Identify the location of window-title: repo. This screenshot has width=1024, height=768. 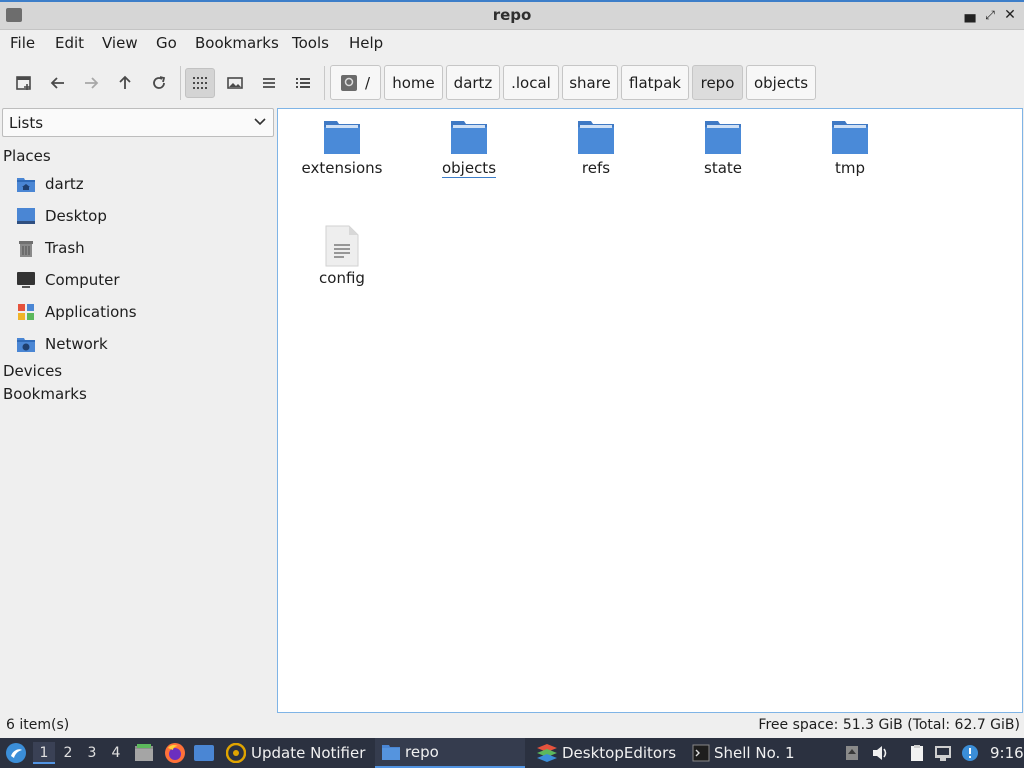
(512, 15).